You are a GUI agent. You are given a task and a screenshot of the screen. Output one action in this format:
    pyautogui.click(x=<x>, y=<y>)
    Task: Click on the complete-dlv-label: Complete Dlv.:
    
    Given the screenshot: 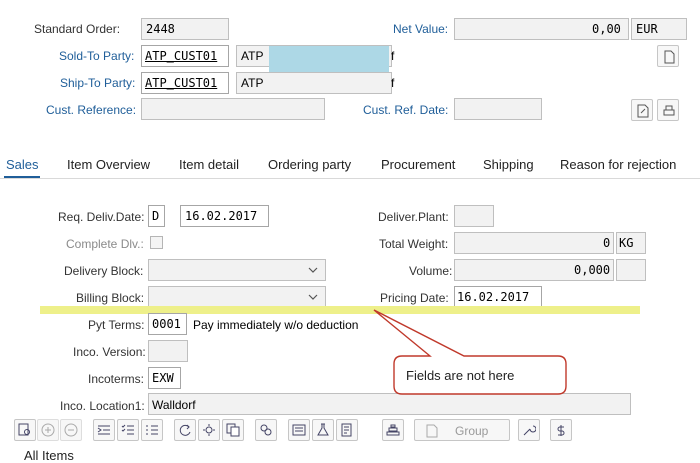 What is the action you would take?
    pyautogui.click(x=105, y=244)
    